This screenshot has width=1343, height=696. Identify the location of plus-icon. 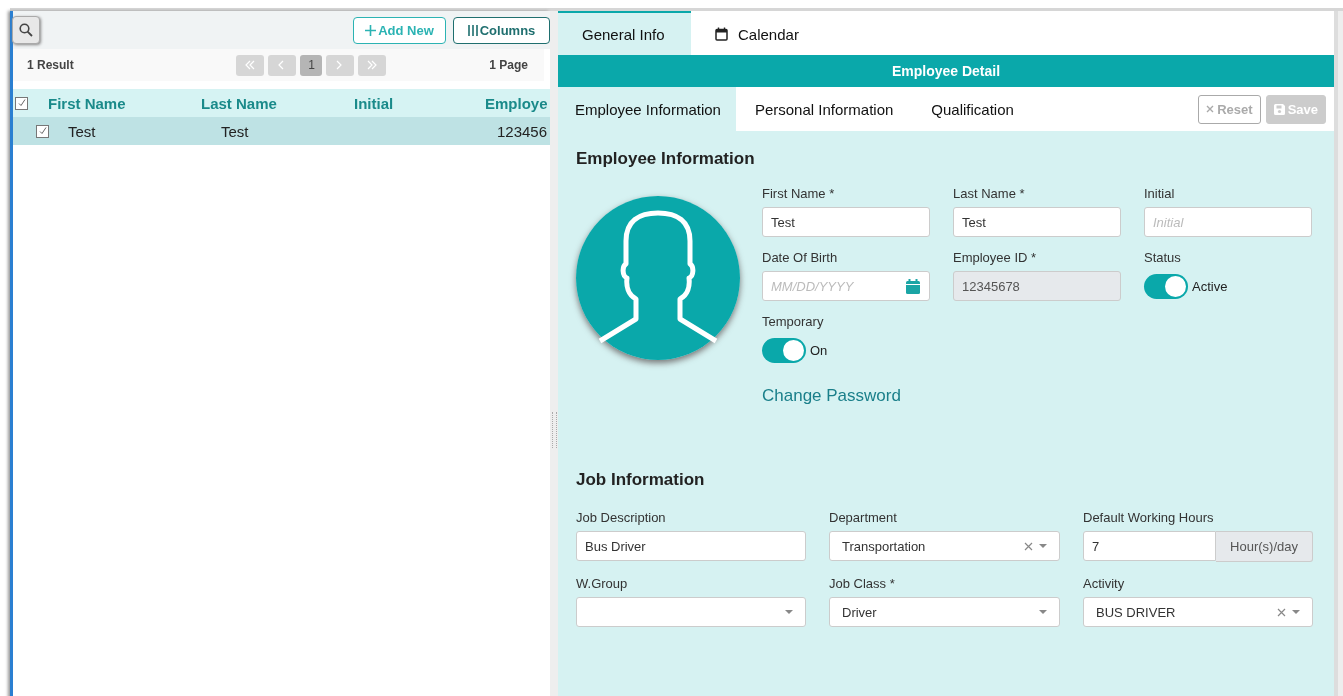
(371, 30).